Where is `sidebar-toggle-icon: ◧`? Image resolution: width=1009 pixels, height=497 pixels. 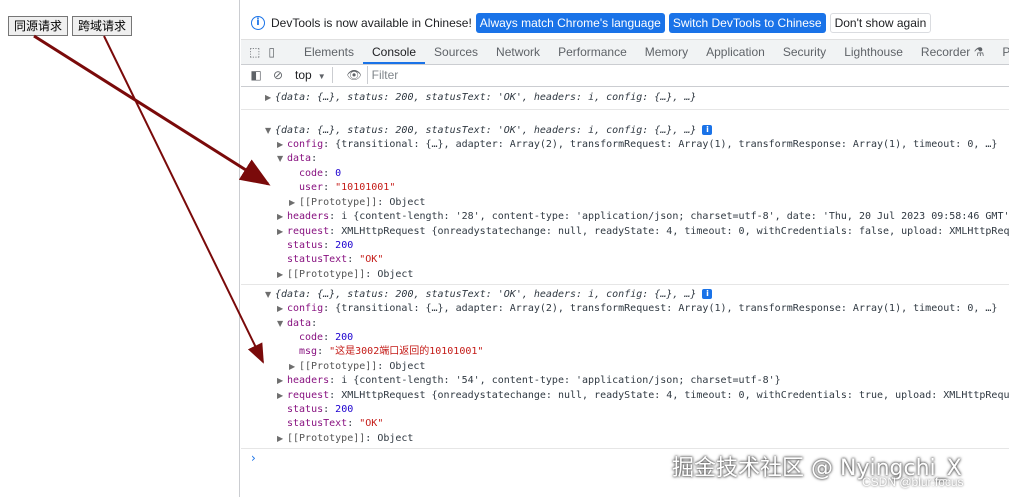
sidebar-toggle-icon: ◧ is located at coordinates (256, 75).